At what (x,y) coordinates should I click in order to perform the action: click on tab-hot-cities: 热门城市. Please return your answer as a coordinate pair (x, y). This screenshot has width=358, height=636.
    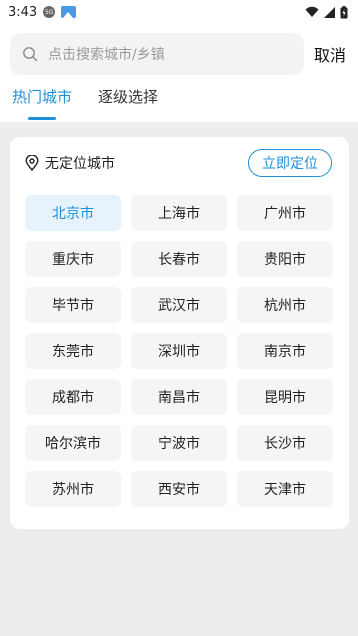
    Looking at the image, I should click on (42, 102).